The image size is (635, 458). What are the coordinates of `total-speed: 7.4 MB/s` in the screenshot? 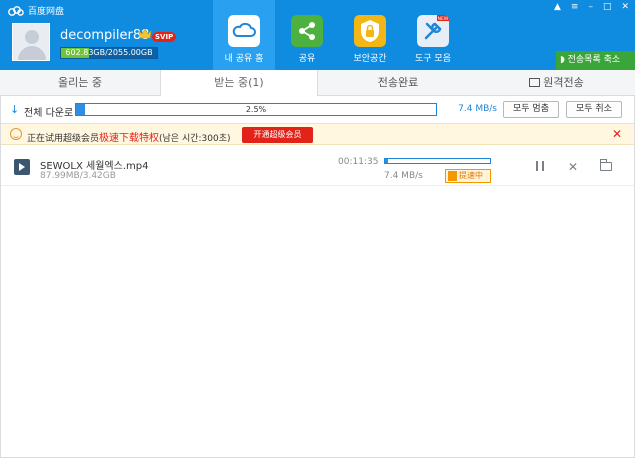 It's located at (477, 109).